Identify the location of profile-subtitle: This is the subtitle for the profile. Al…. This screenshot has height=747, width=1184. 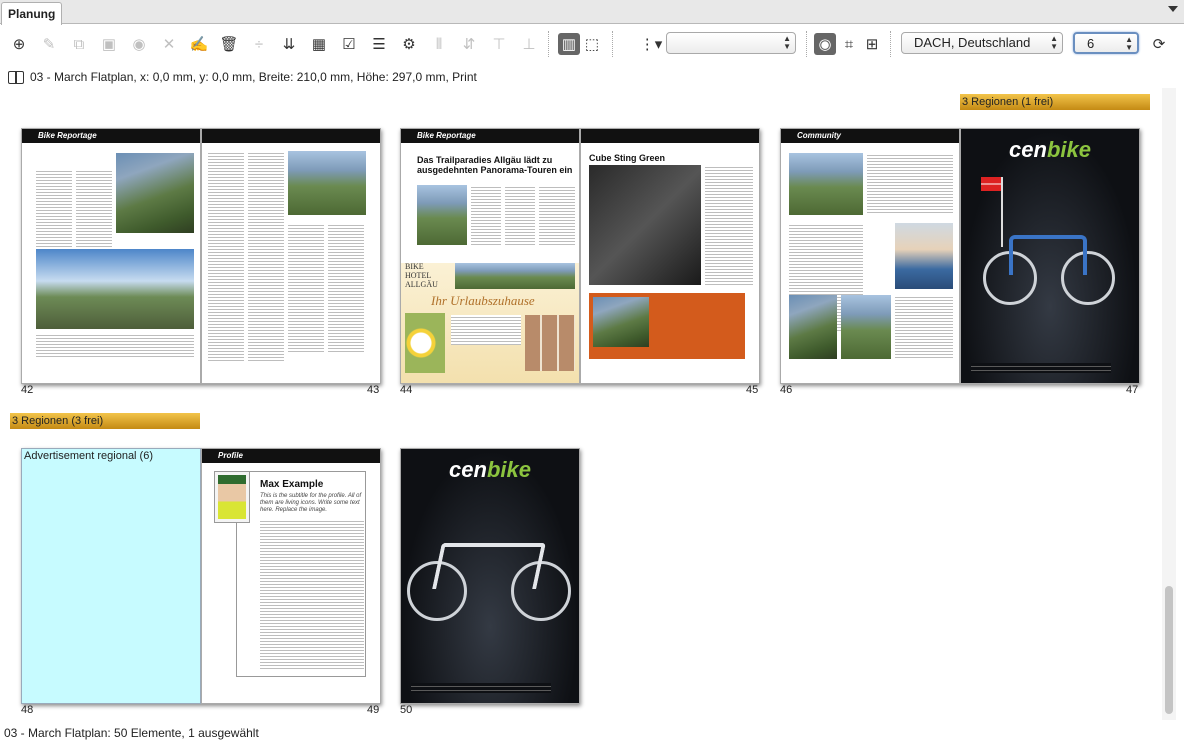
(311, 503).